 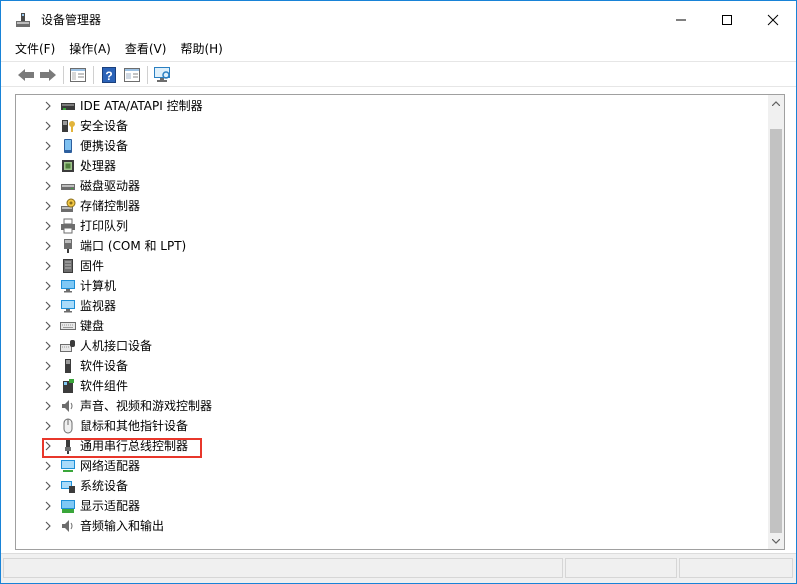 What do you see at coordinates (398, 20) in the screenshot?
I see `title-bar: 设备管理器` at bounding box center [398, 20].